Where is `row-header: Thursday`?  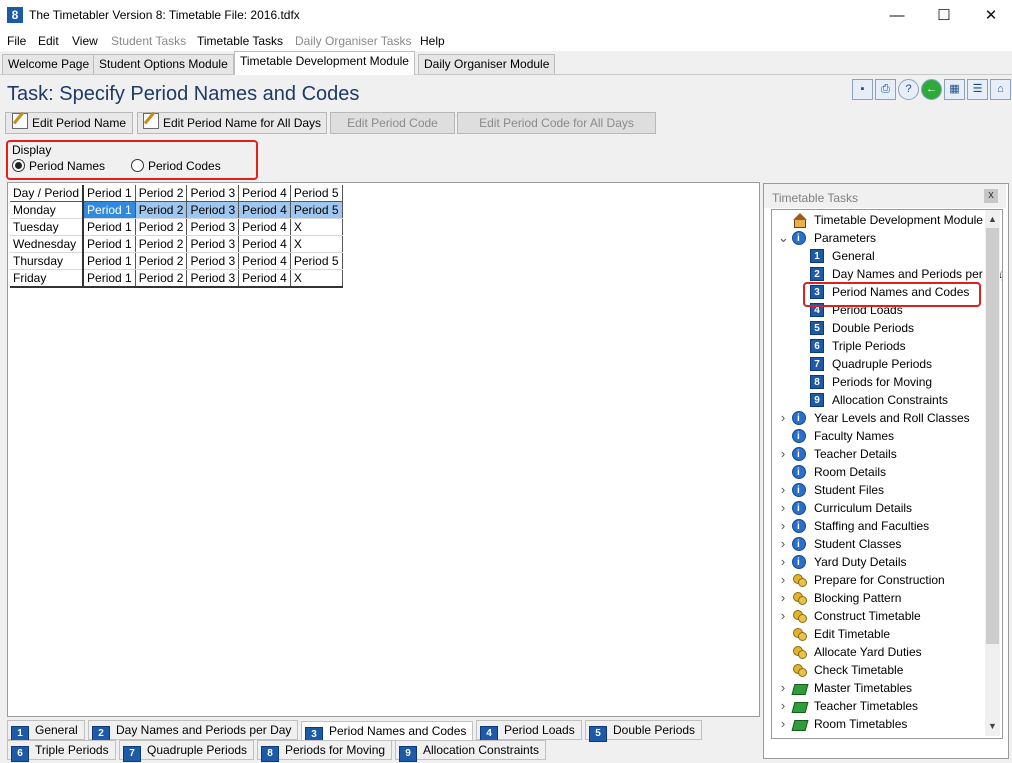 row-header: Thursday is located at coordinates (47, 261).